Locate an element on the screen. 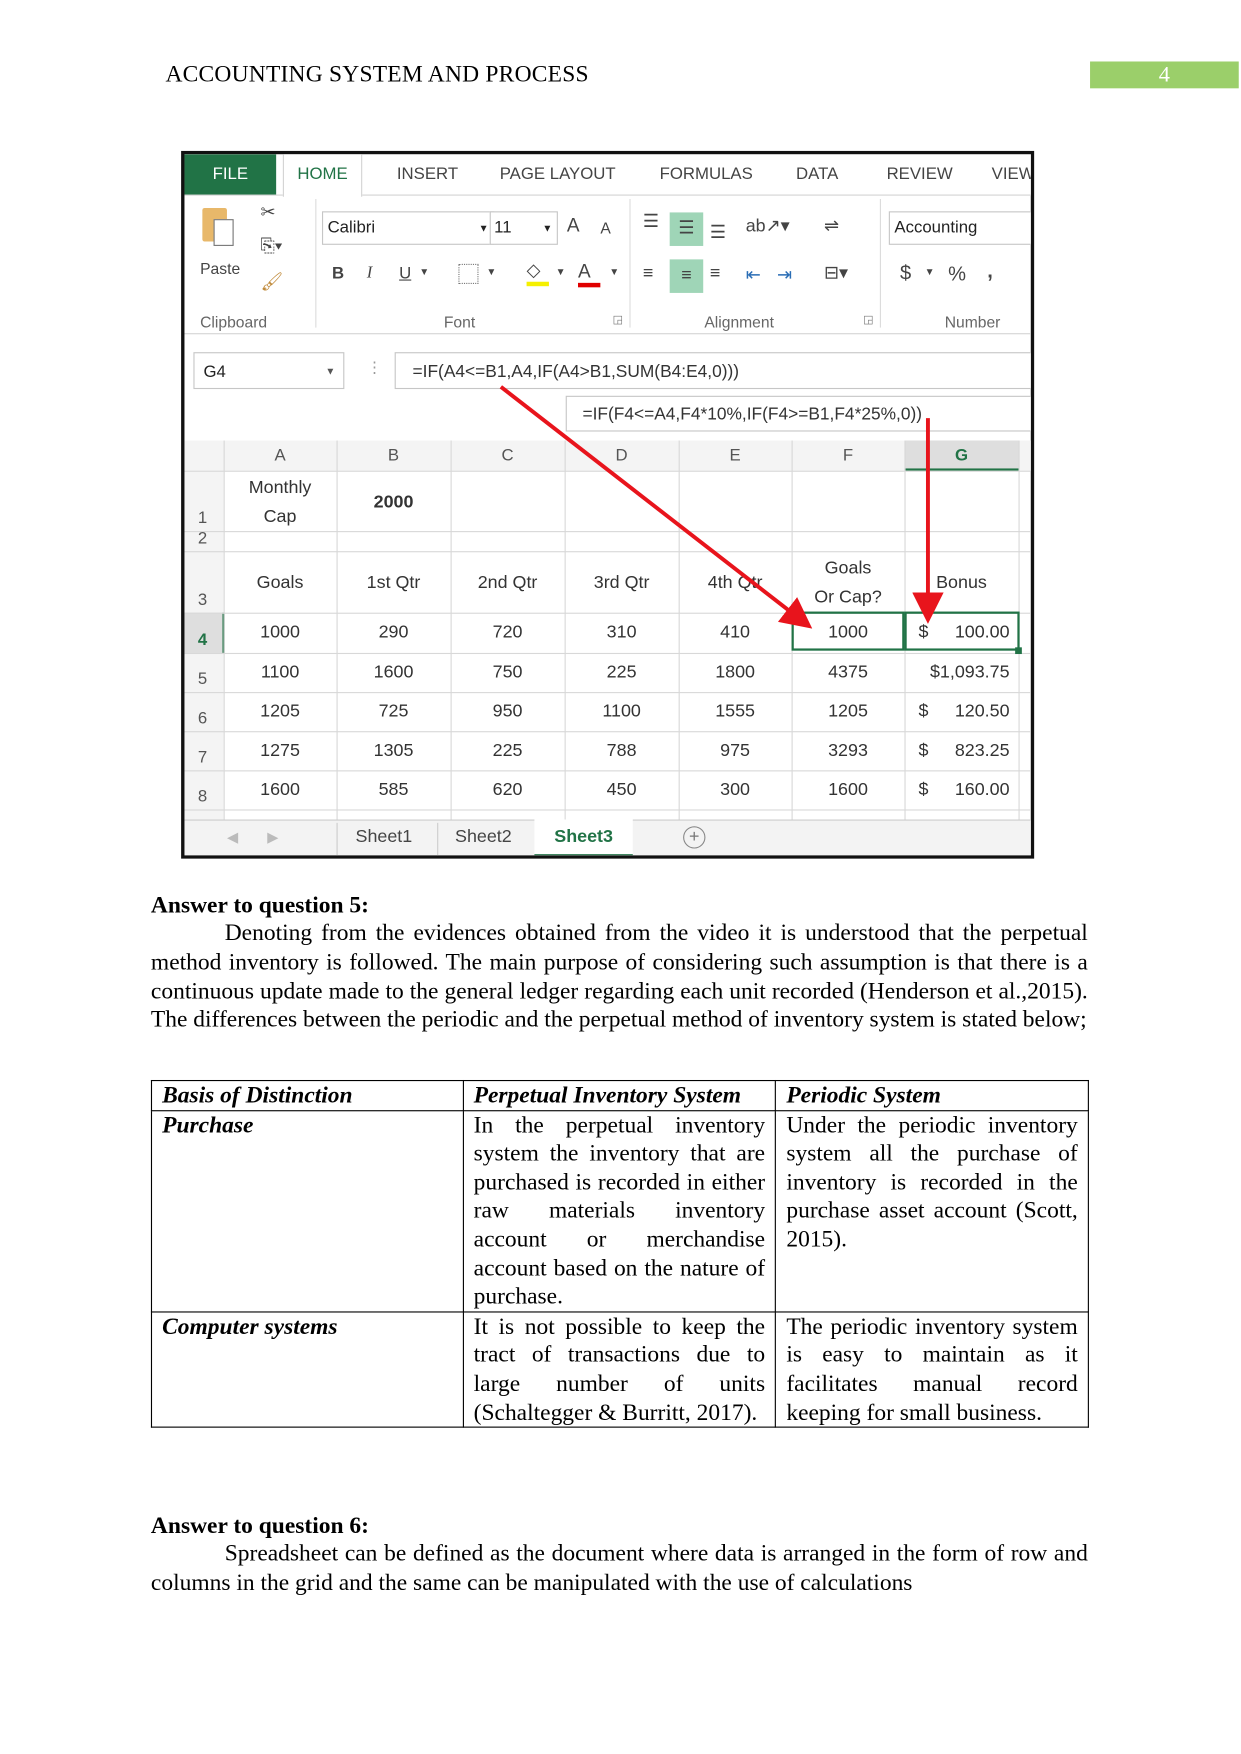  header-periodic: Periodic System is located at coordinates (932, 1095).